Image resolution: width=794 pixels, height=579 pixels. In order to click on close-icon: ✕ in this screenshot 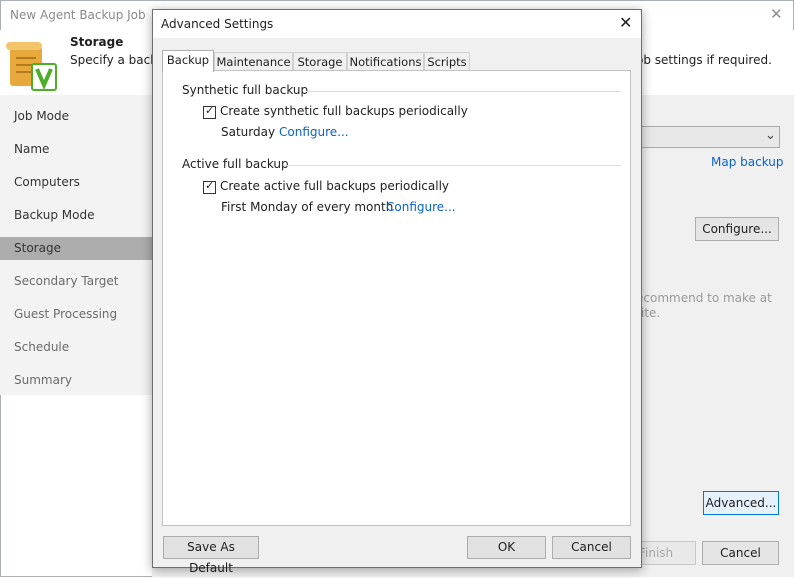, I will do `click(625, 22)`.